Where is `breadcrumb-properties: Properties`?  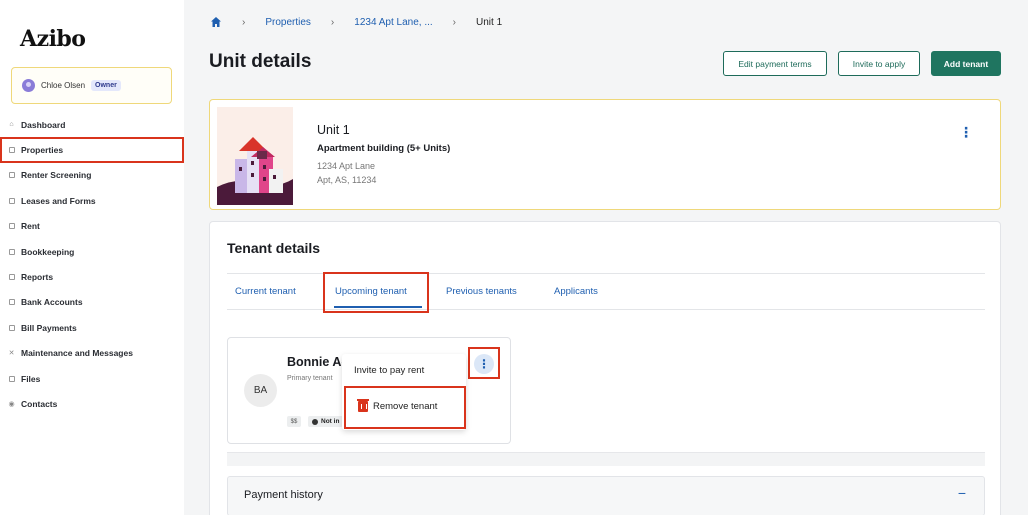 breadcrumb-properties: Properties is located at coordinates (288, 22).